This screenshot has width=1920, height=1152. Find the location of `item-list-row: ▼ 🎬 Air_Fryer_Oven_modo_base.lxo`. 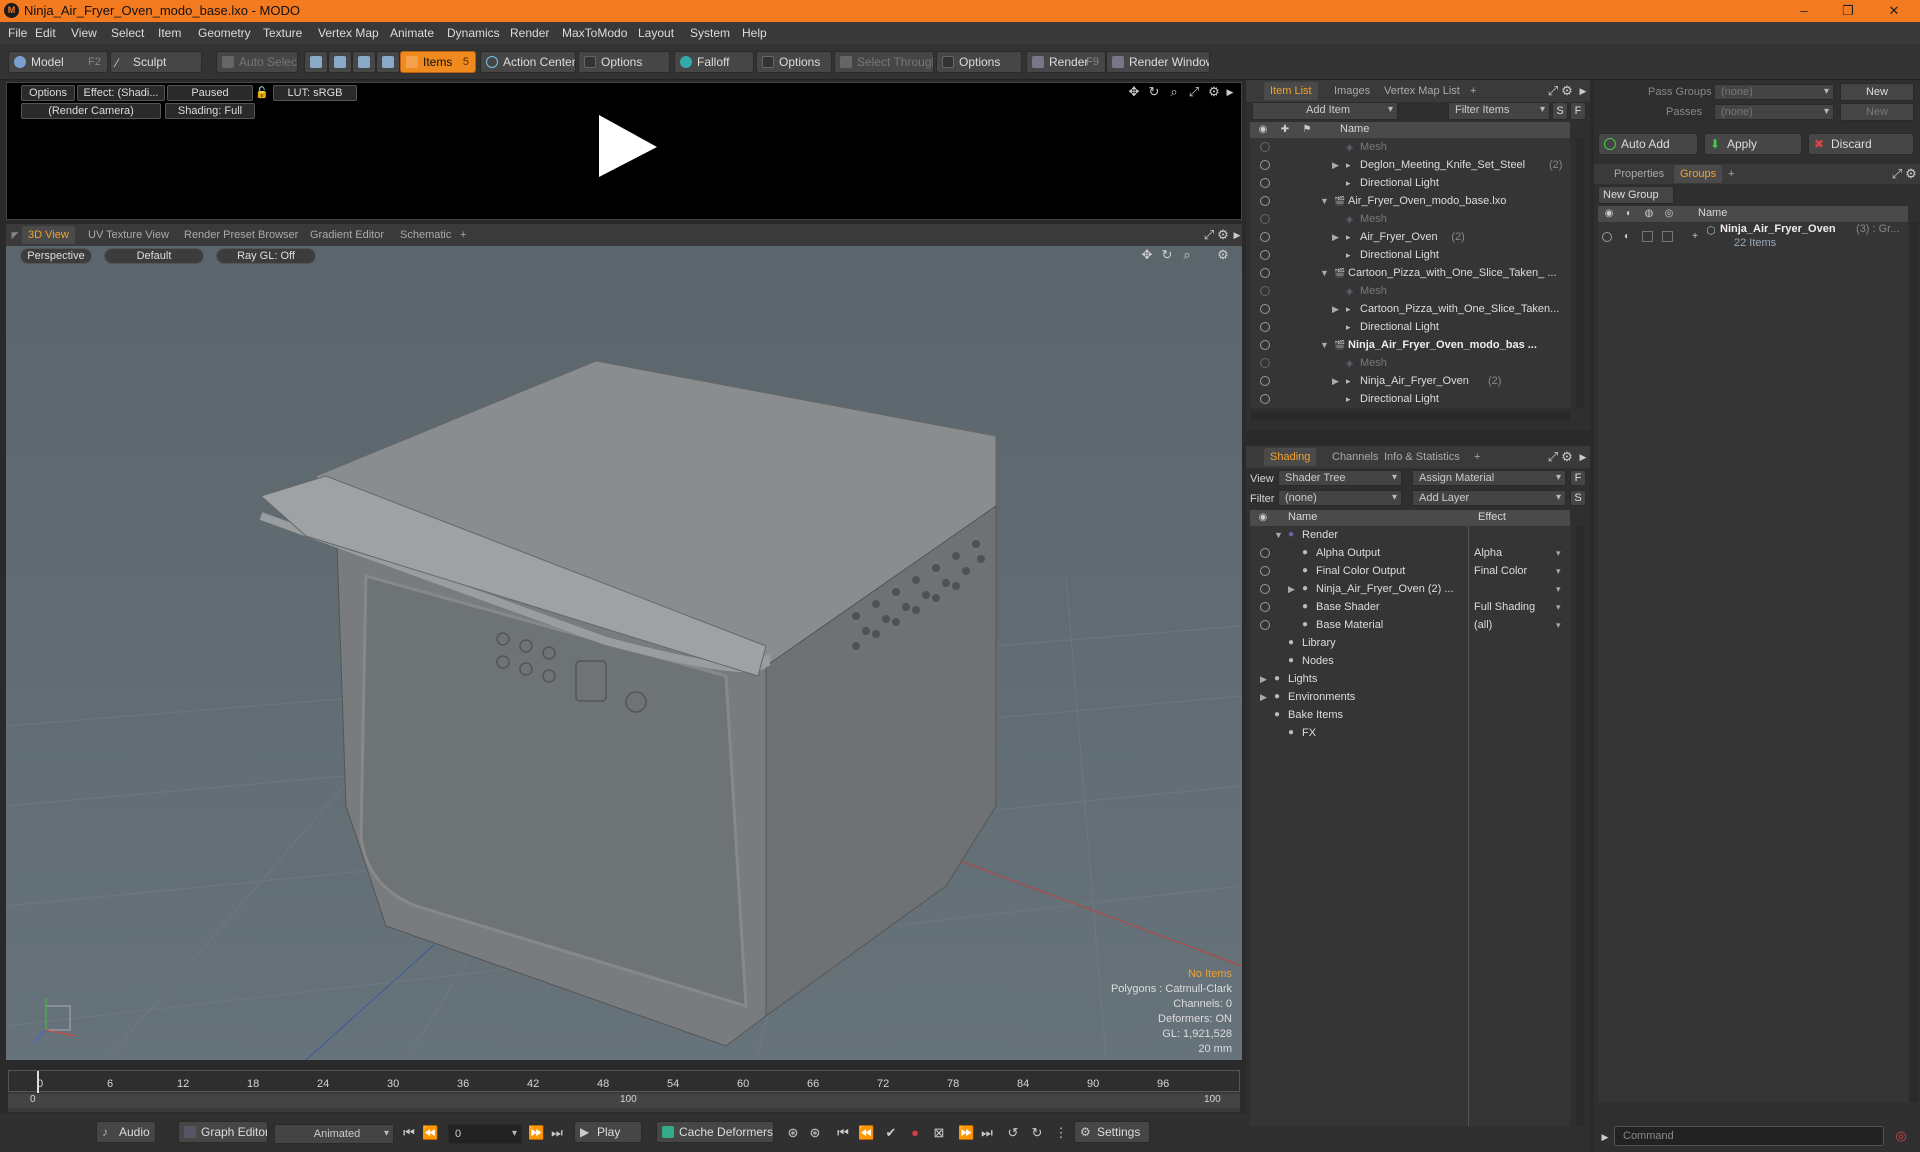

item-list-row: ▼ 🎬 Air_Fryer_Oven_modo_base.lxo is located at coordinates (1410, 201).